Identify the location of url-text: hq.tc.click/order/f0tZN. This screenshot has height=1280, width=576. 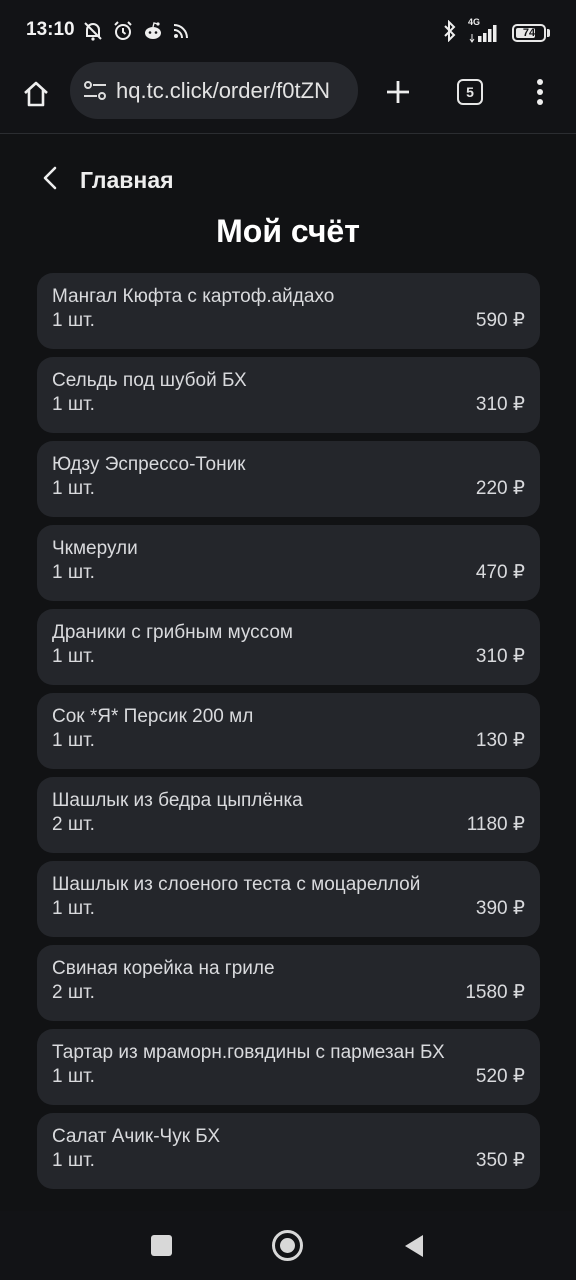
(223, 90).